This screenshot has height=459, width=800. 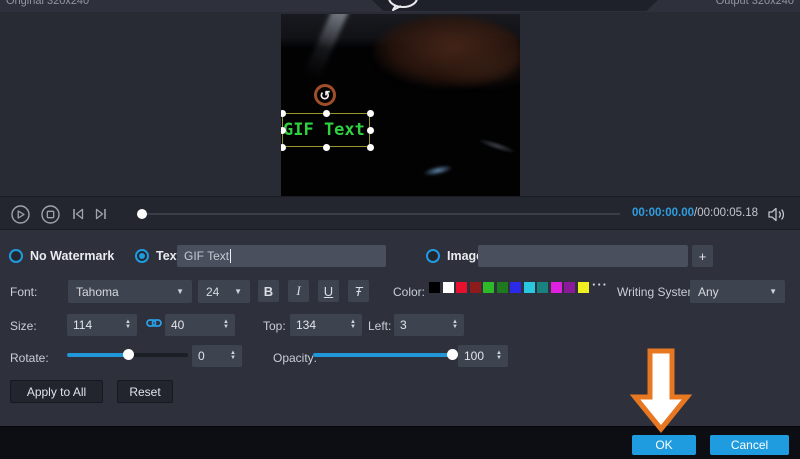 I want to click on left-value: 3, so click(x=403, y=325).